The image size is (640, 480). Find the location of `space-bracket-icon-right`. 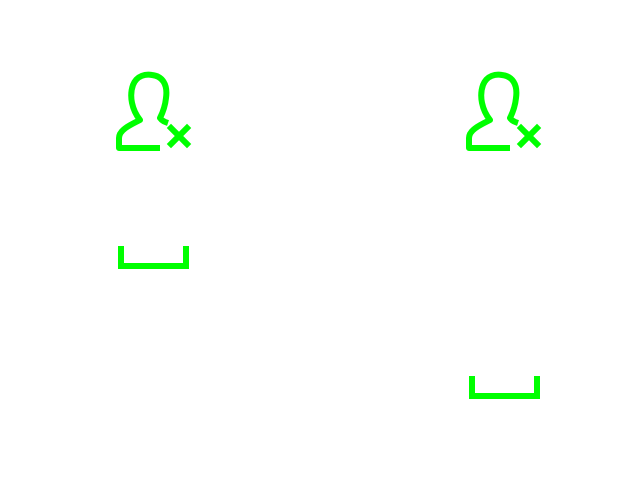

space-bracket-icon-right is located at coordinates (505, 388).